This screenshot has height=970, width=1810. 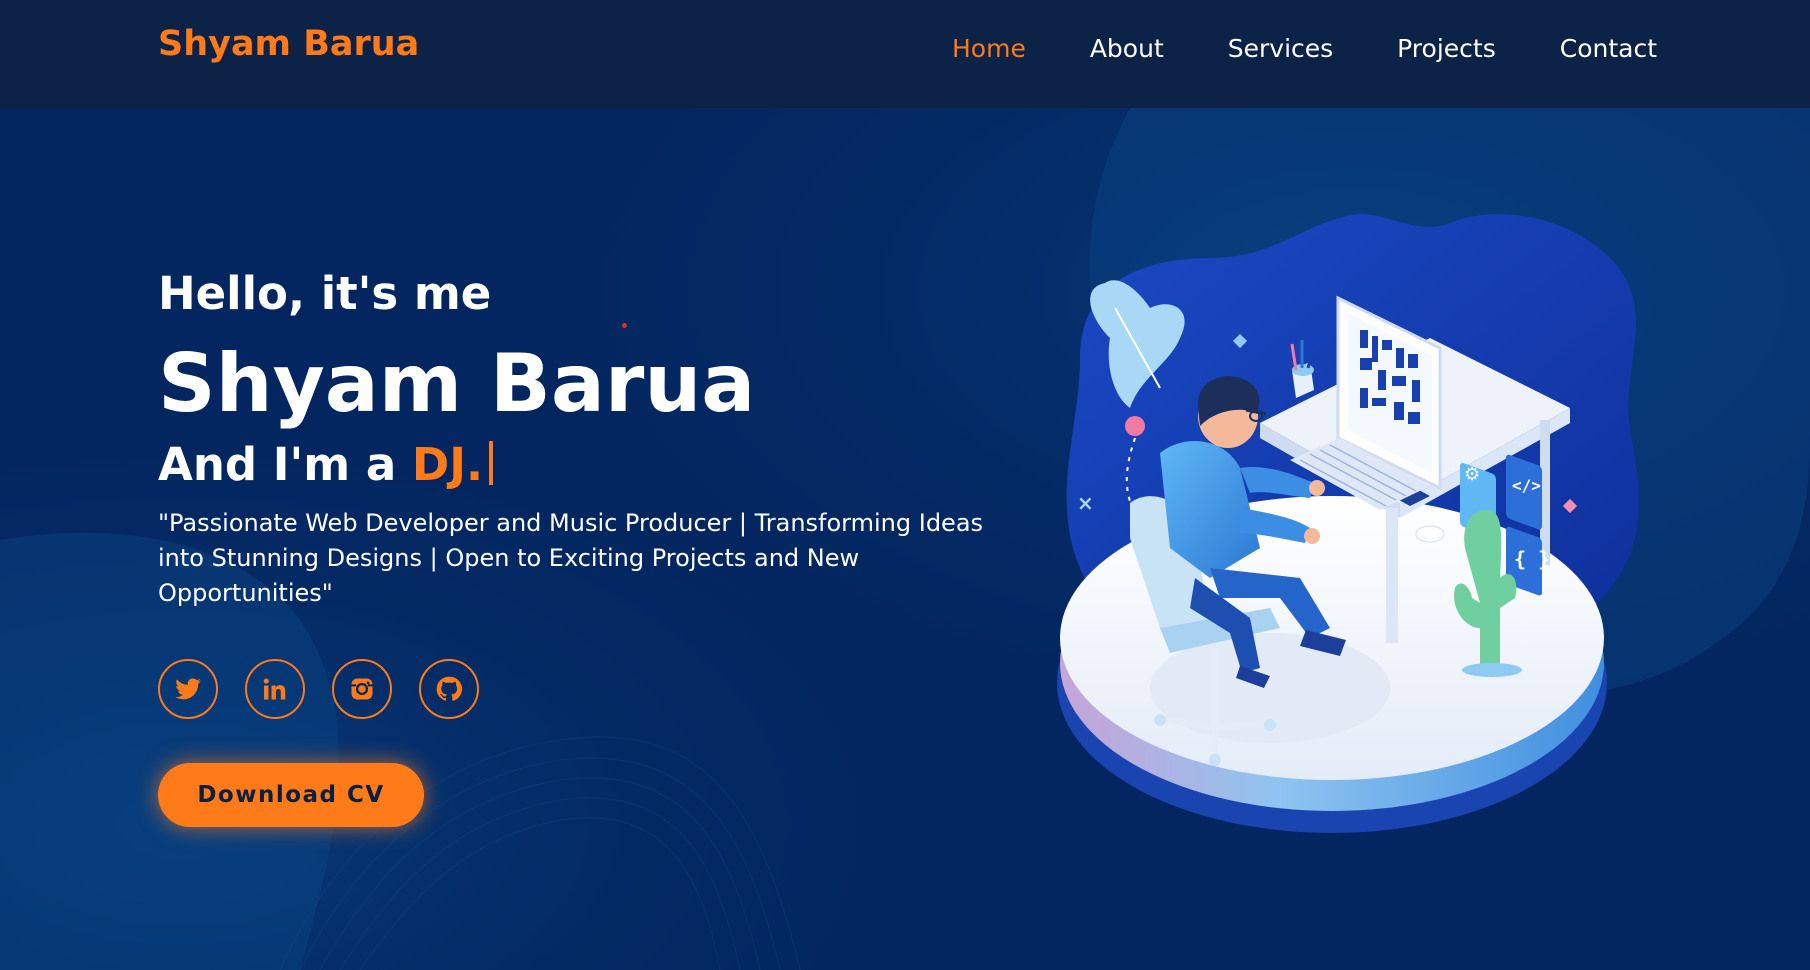 I want to click on linkedin-link, so click(x=275, y=689).